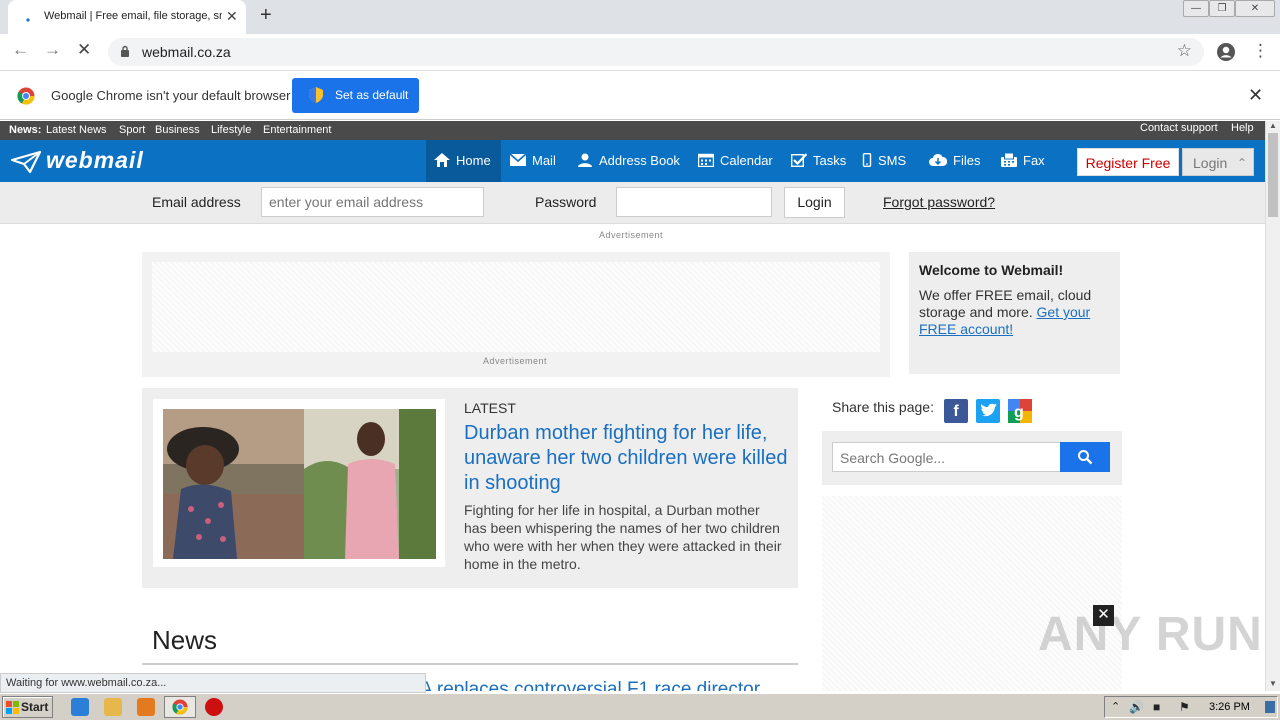  What do you see at coordinates (28, 20) in the screenshot?
I see `loading-spinner-icon` at bounding box center [28, 20].